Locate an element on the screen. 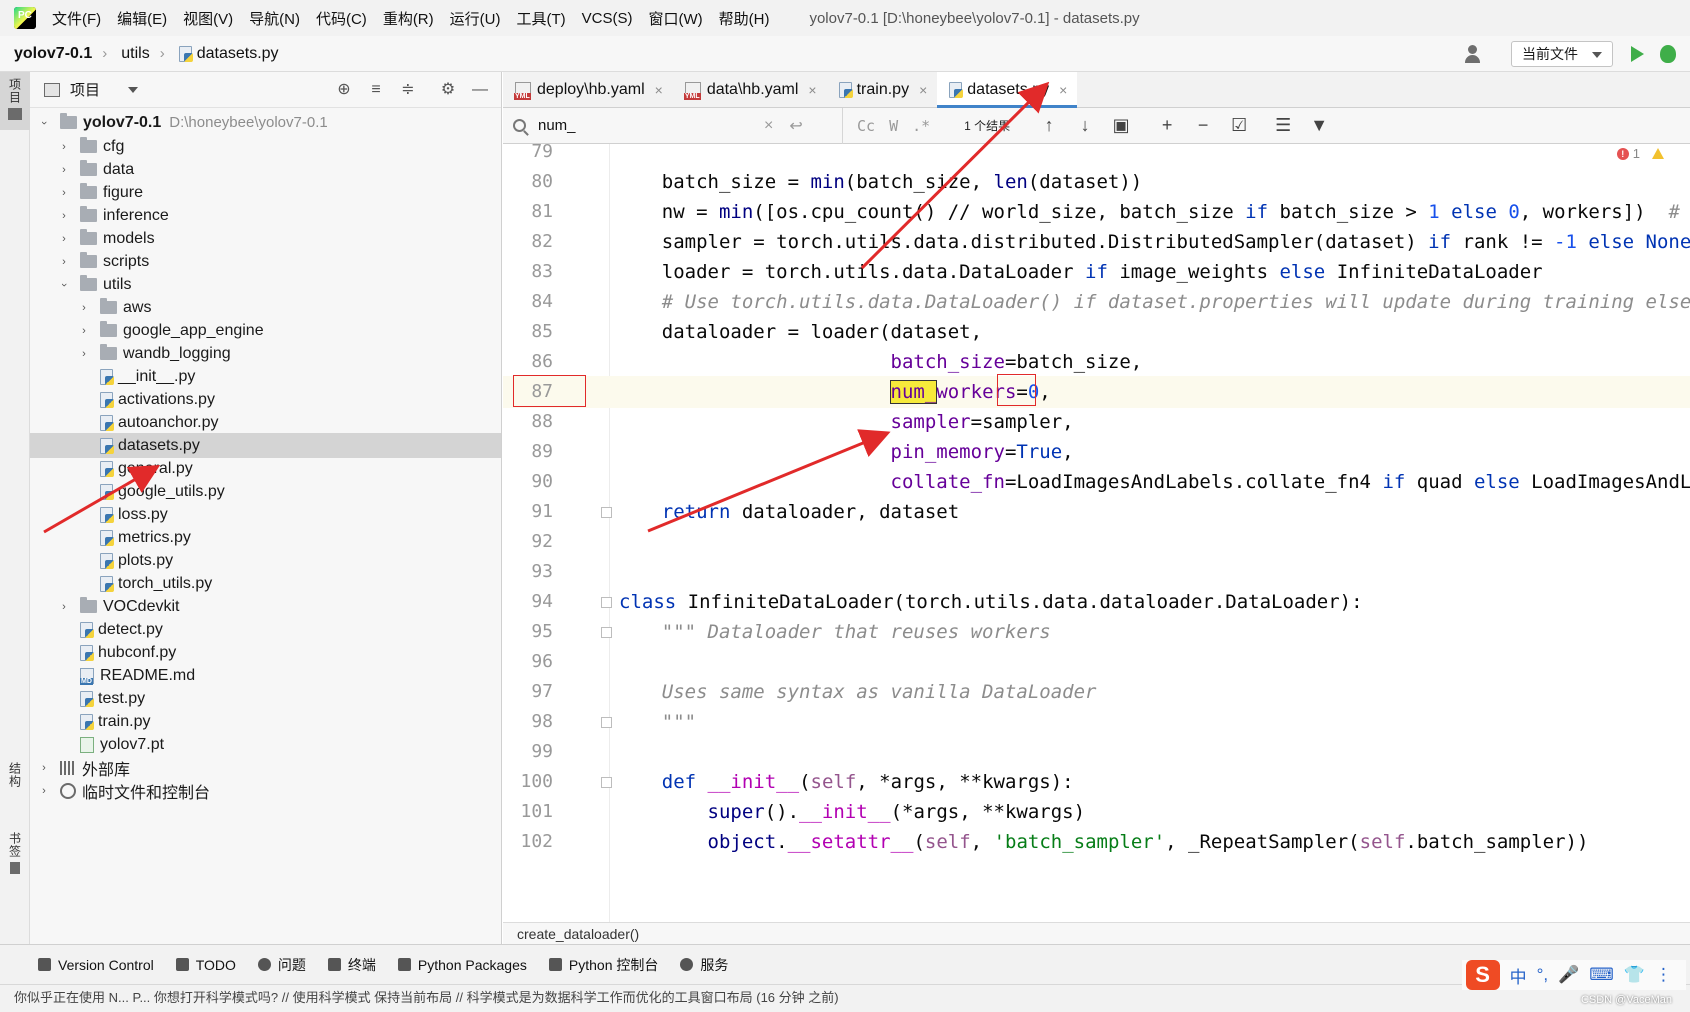 This screenshot has width=1690, height=1012. tree-item-file: plots.py is located at coordinates (265, 560).